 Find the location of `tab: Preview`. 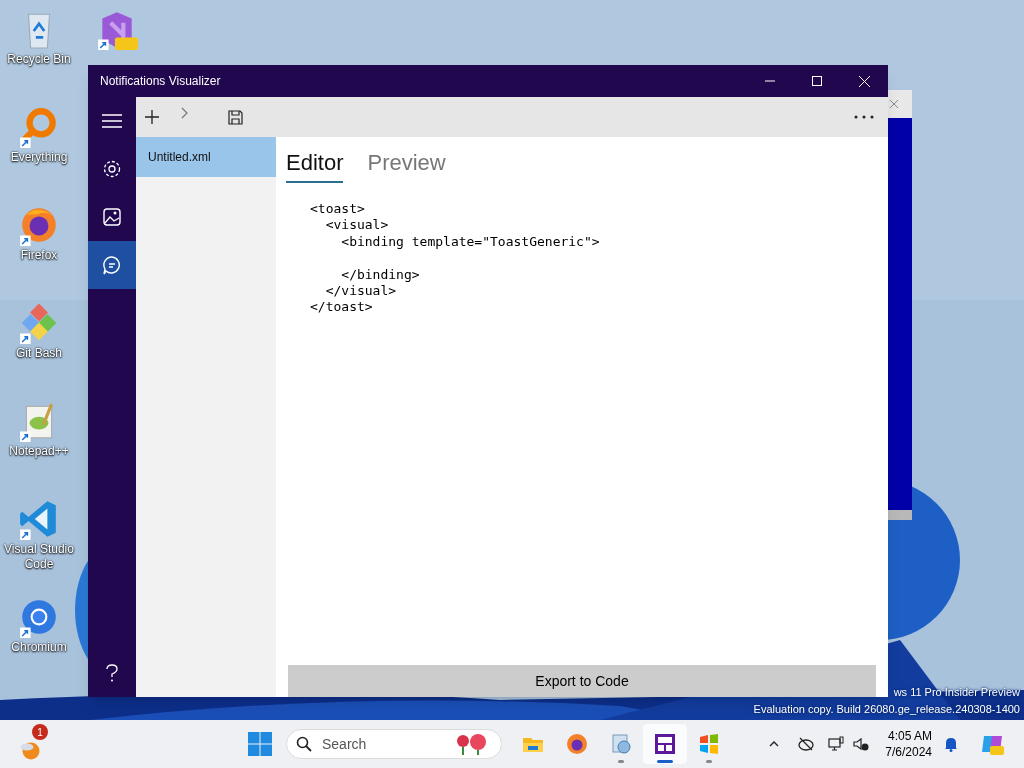

tab: Preview is located at coordinates (406, 166).